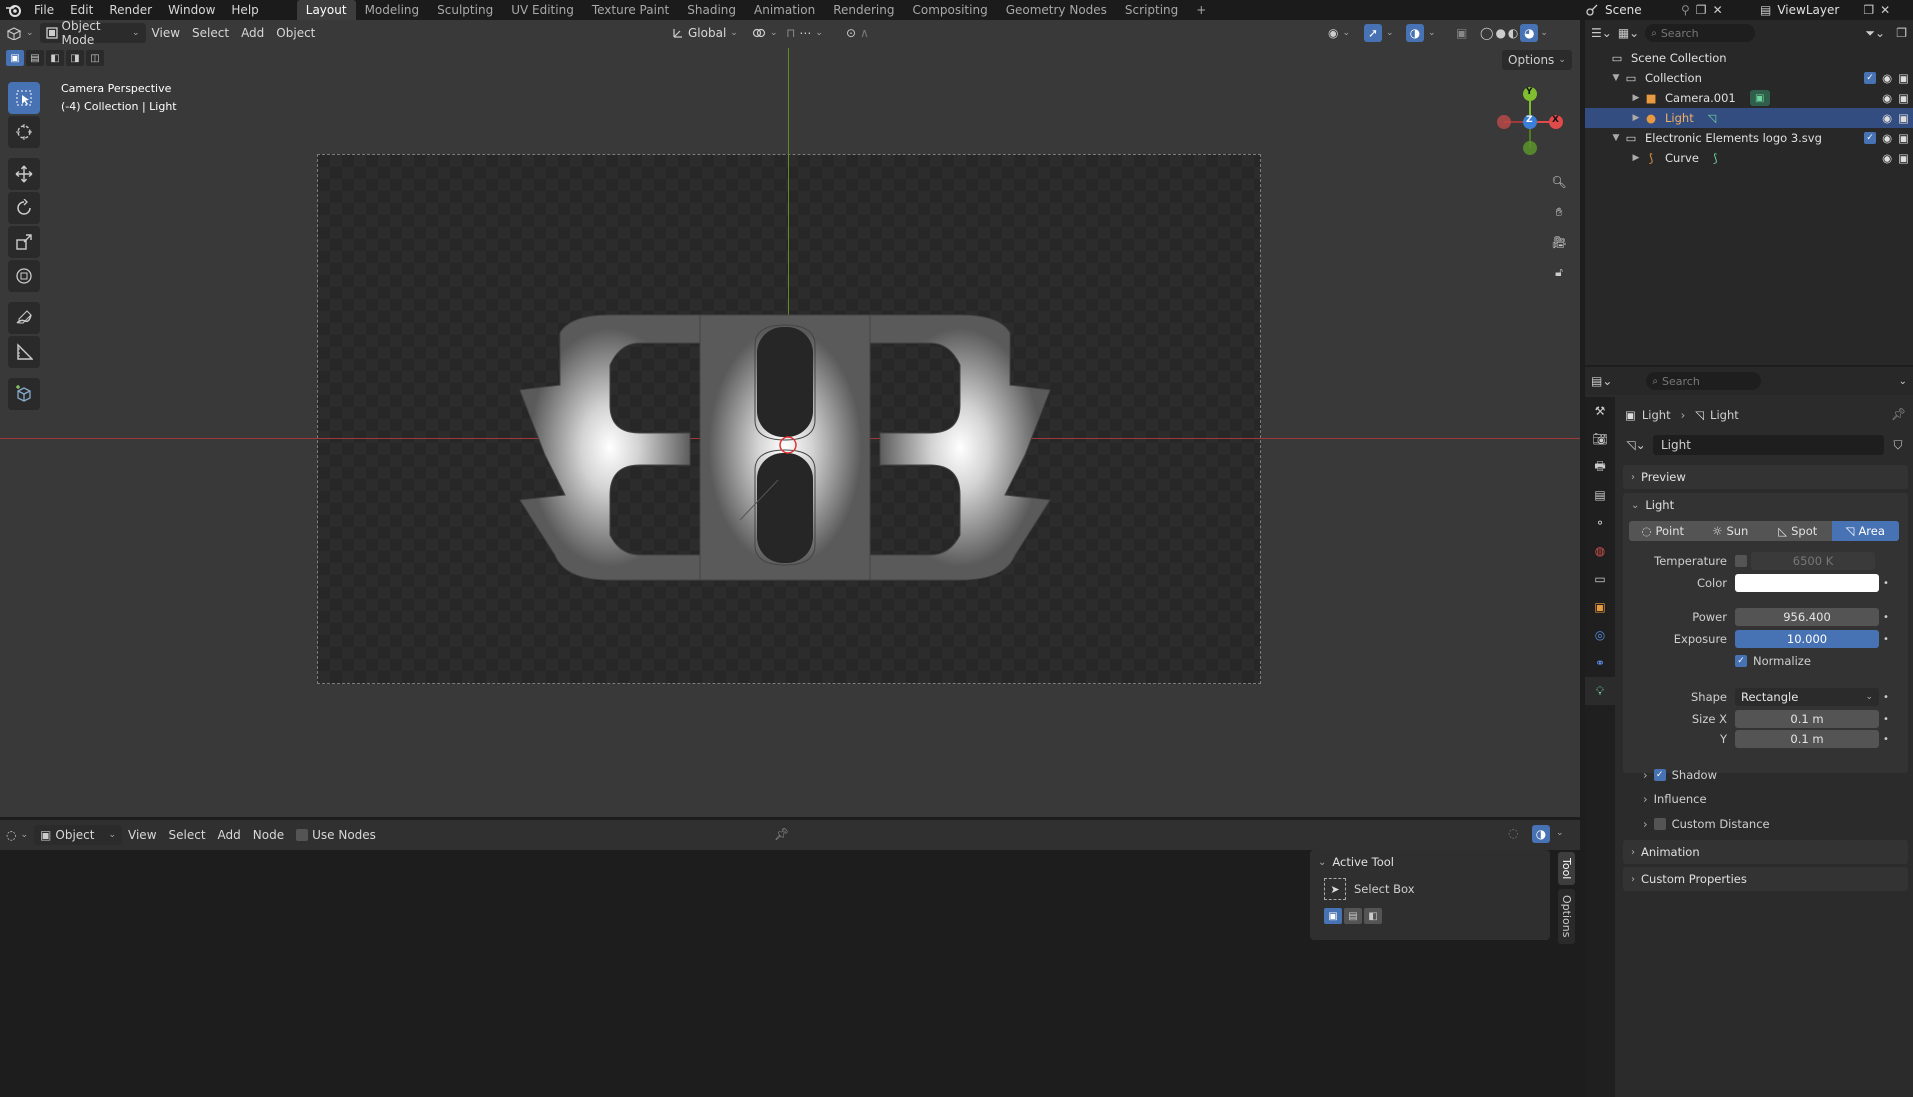 The image size is (1913, 1097). Describe the element at coordinates (711, 10) in the screenshot. I see `tab-shading: Shading` at that location.